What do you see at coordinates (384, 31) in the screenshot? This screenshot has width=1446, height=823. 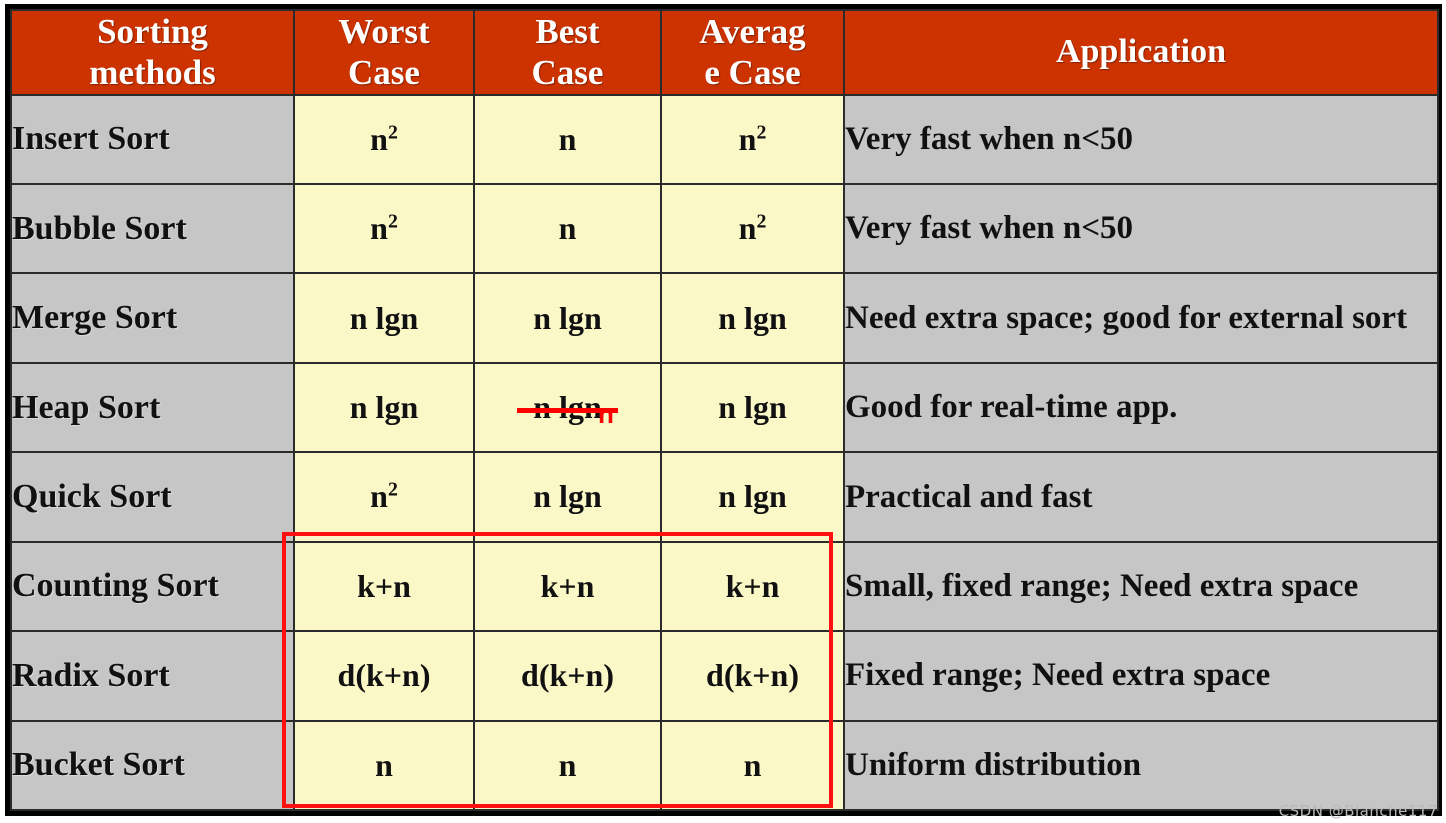 I see `header-worst-case-line1: Worst` at bounding box center [384, 31].